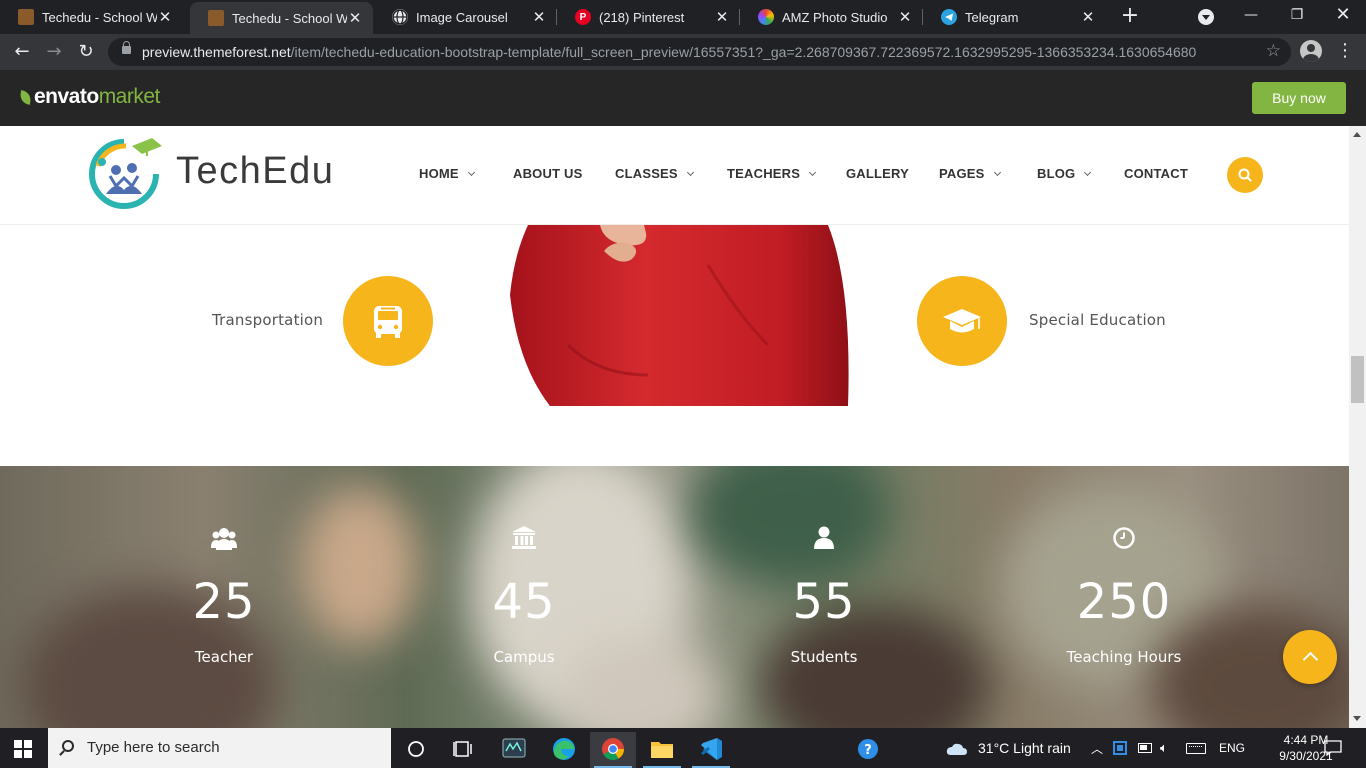 This screenshot has height=772, width=1366. I want to click on browser-tab: Telegram ✕, so click(1014, 17).